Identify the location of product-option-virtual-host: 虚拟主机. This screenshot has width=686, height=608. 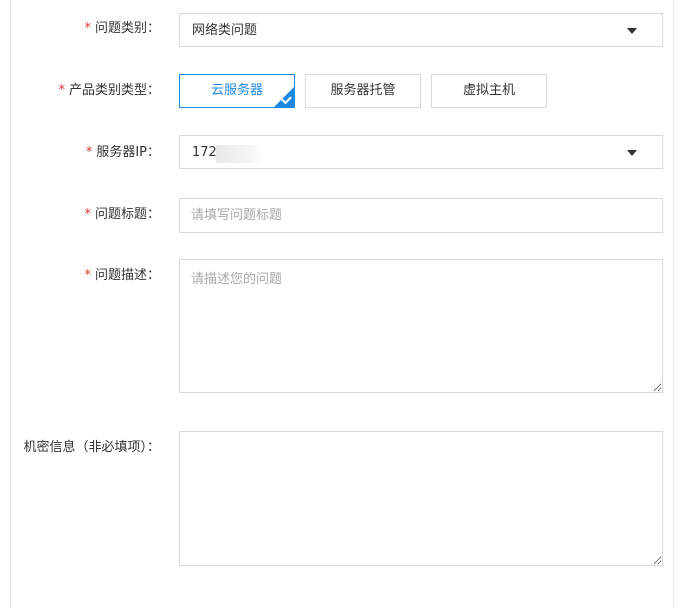
(489, 91).